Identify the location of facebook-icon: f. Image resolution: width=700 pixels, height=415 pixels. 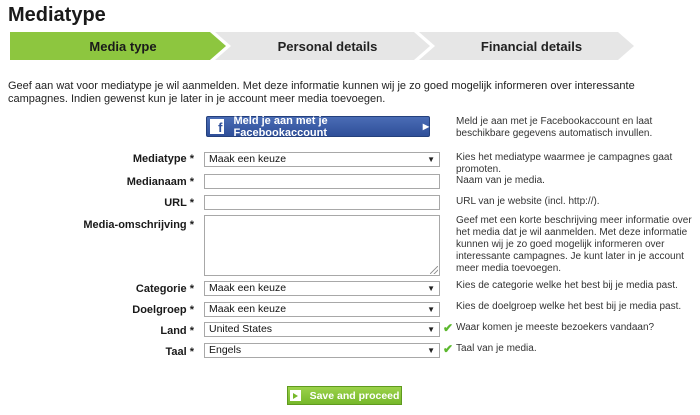
(217, 126).